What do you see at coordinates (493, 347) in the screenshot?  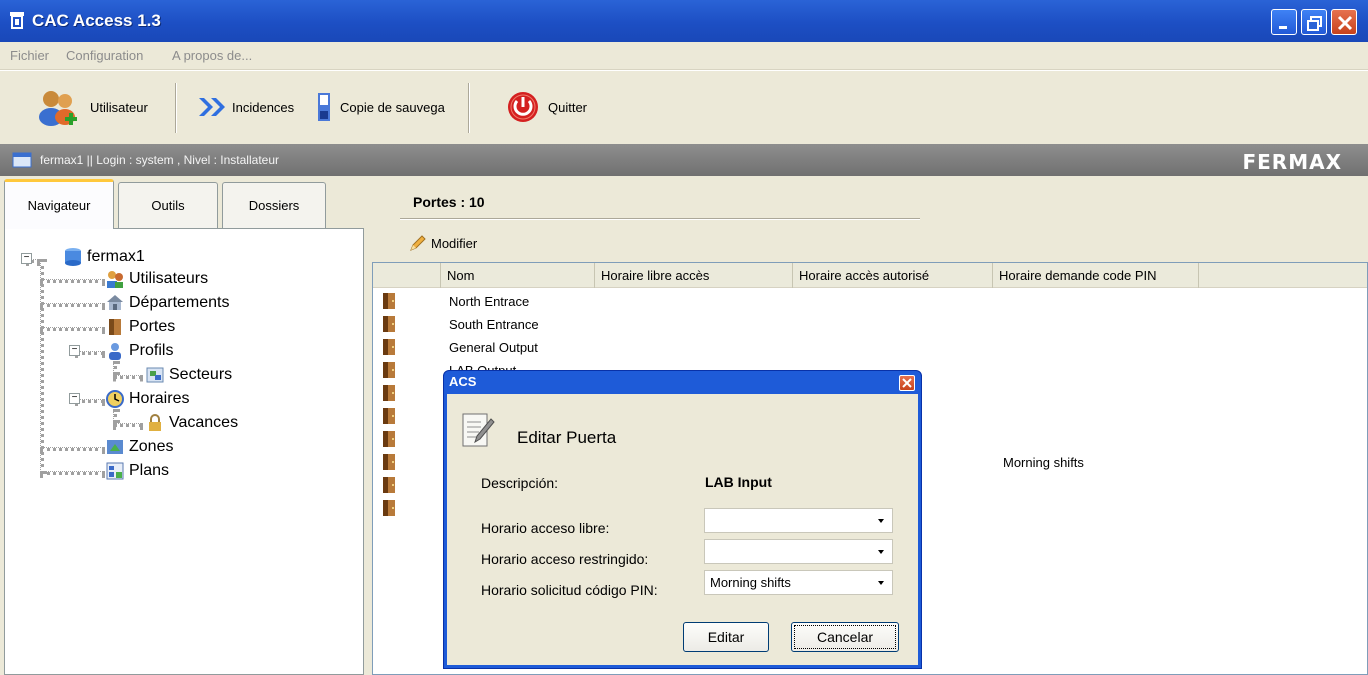 I see `row-name: General Output` at bounding box center [493, 347].